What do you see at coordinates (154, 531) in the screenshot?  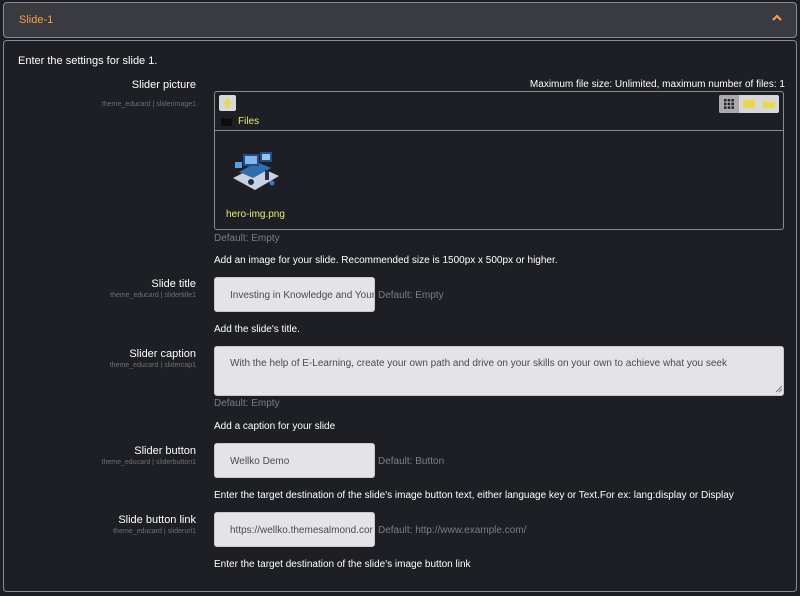 I see `link-setting-id: theme_educard | sliderurl1` at bounding box center [154, 531].